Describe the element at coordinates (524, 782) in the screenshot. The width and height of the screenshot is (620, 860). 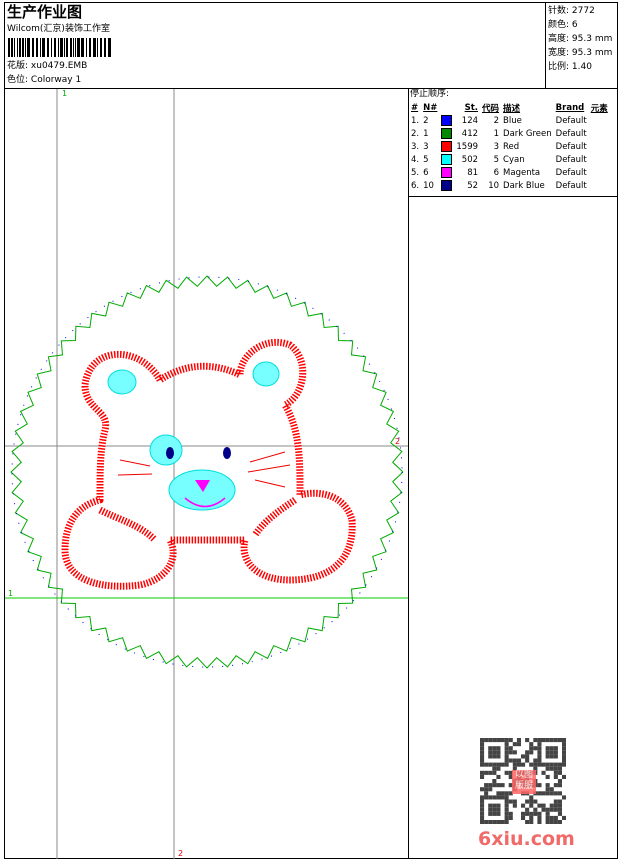
I see `seal-stamp: 以图版服` at that location.